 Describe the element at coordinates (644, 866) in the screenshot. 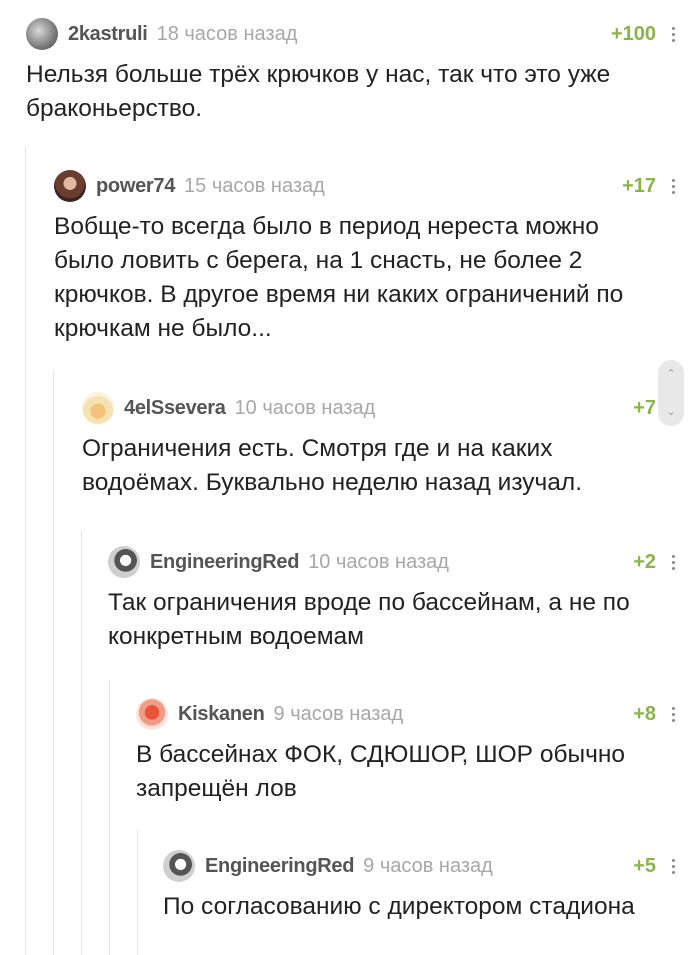

I see `rating: +5` at that location.